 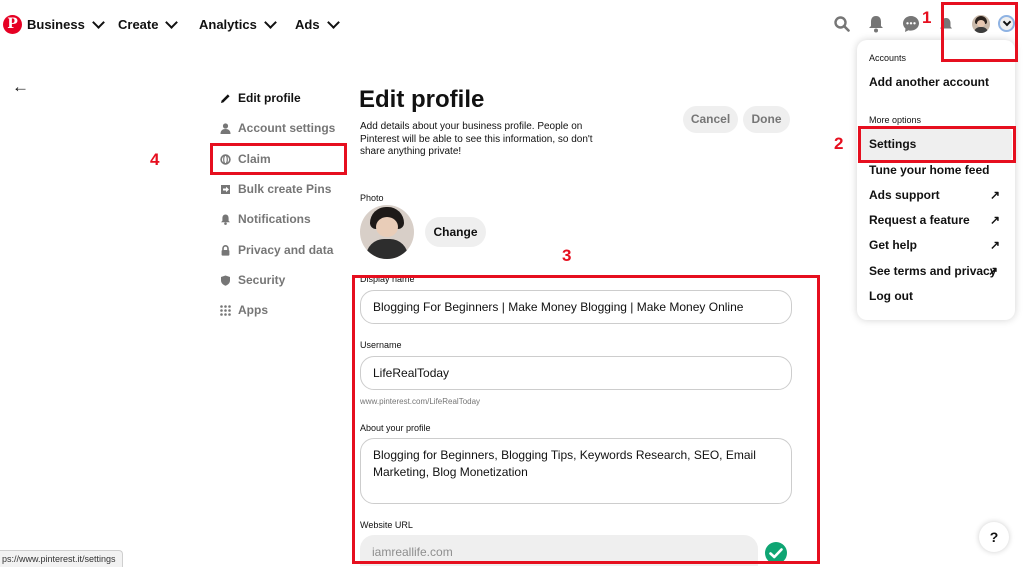 I want to click on grid-icon, so click(x=225, y=310).